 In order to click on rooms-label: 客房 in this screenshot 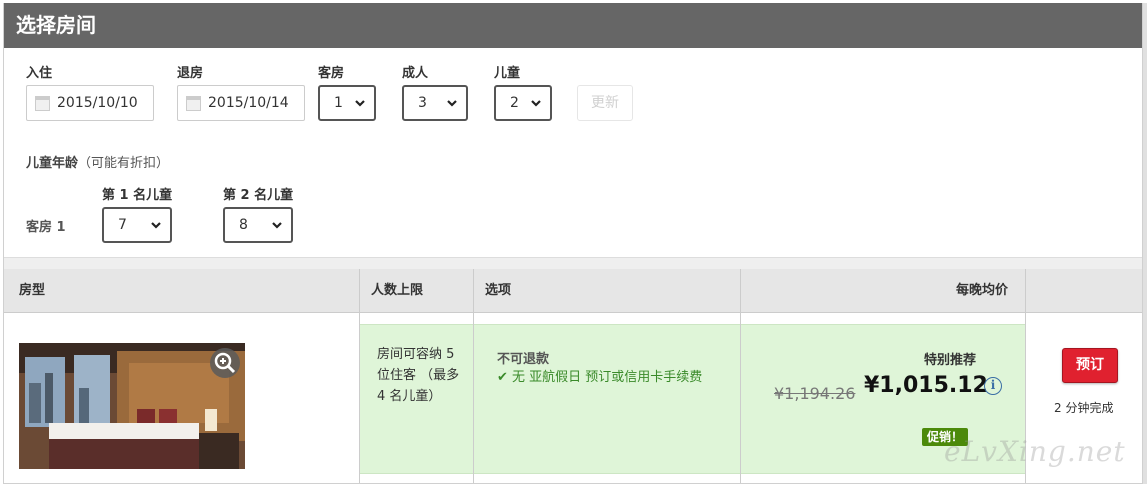, I will do `click(331, 73)`.